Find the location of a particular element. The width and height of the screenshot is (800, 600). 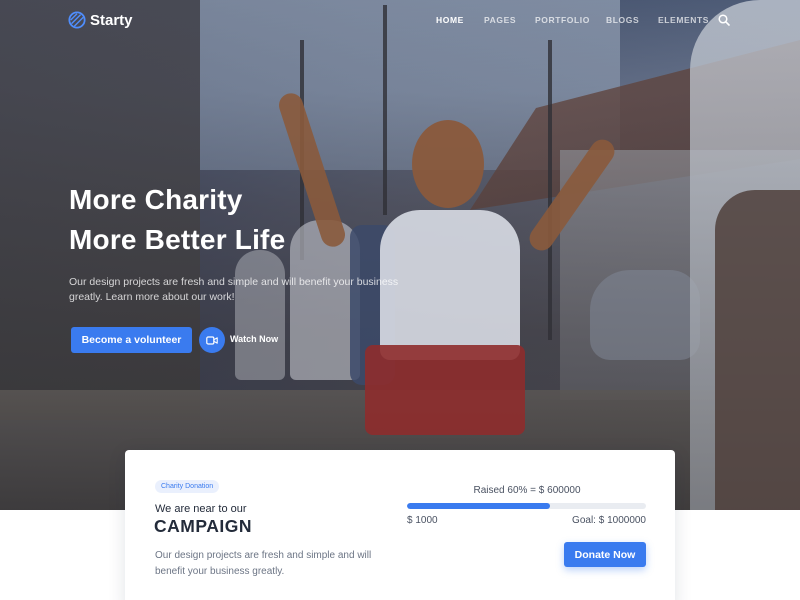

charity-donation-badge: Charity Donation is located at coordinates (187, 486).